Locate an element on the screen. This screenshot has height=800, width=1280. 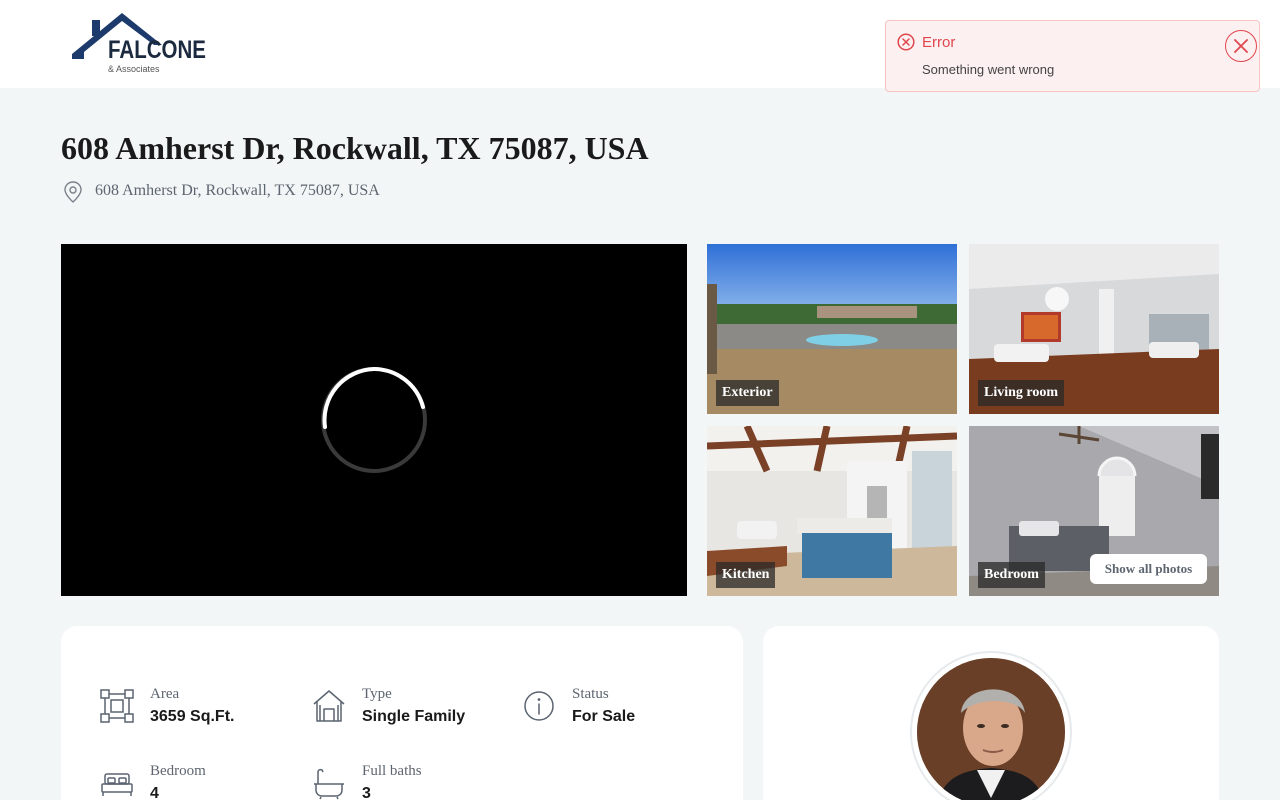
feature-value: 4 is located at coordinates (154, 792).